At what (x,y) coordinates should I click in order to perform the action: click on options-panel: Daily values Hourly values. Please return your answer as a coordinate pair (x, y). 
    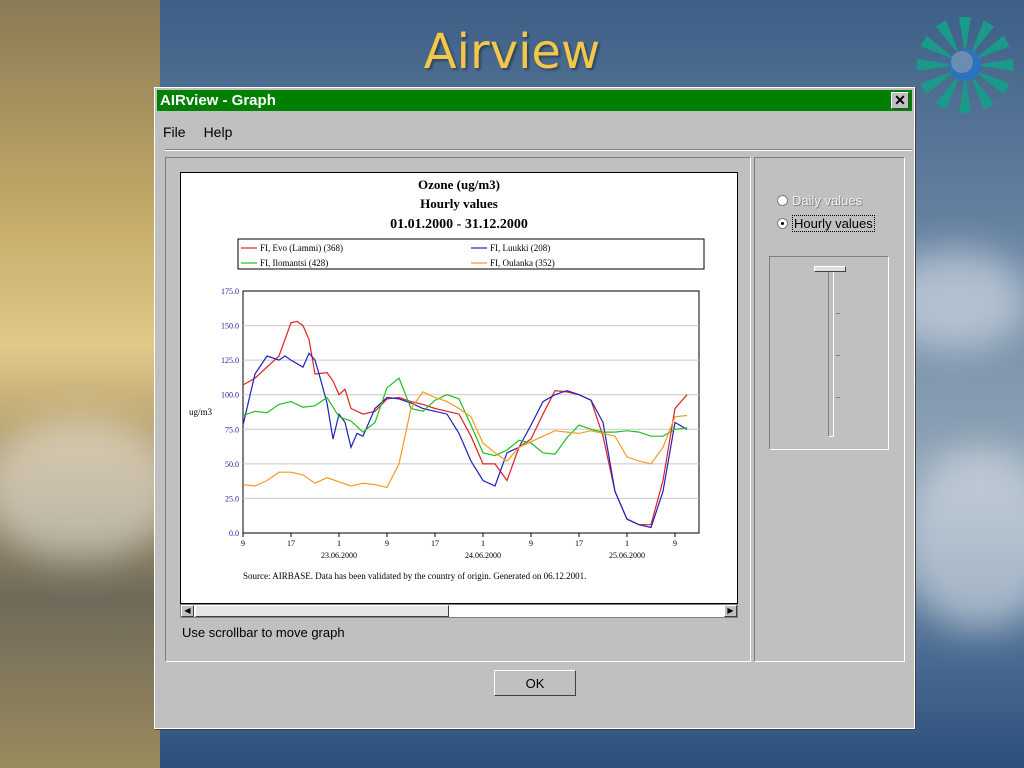
    Looking at the image, I should click on (829, 409).